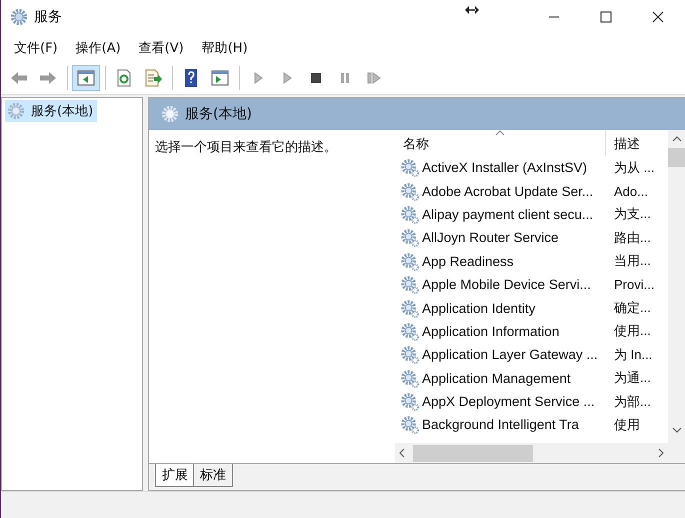 This screenshot has height=518, width=685. Describe the element at coordinates (224, 47) in the screenshot. I see `menu-item: 帮助(H)` at that location.